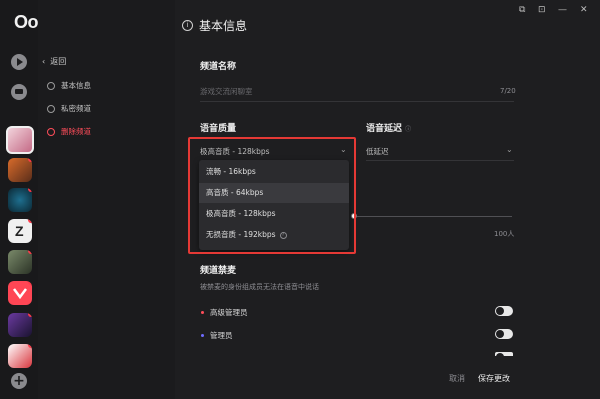 This screenshot has width=600, height=399. What do you see at coordinates (51, 85) in the screenshot?
I see `info-icon` at bounding box center [51, 85].